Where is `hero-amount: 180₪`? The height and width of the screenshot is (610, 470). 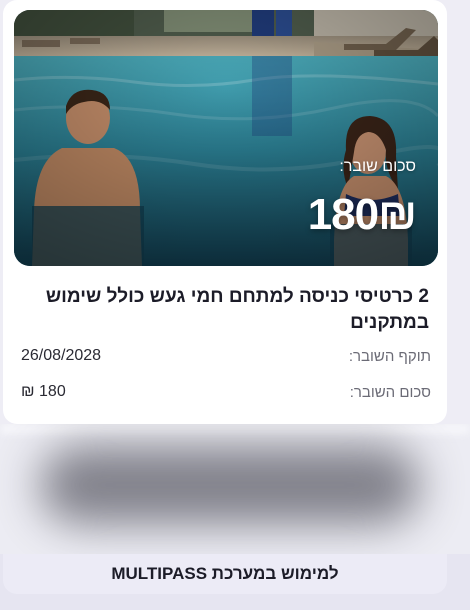
hero-amount: 180₪ is located at coordinates (362, 214).